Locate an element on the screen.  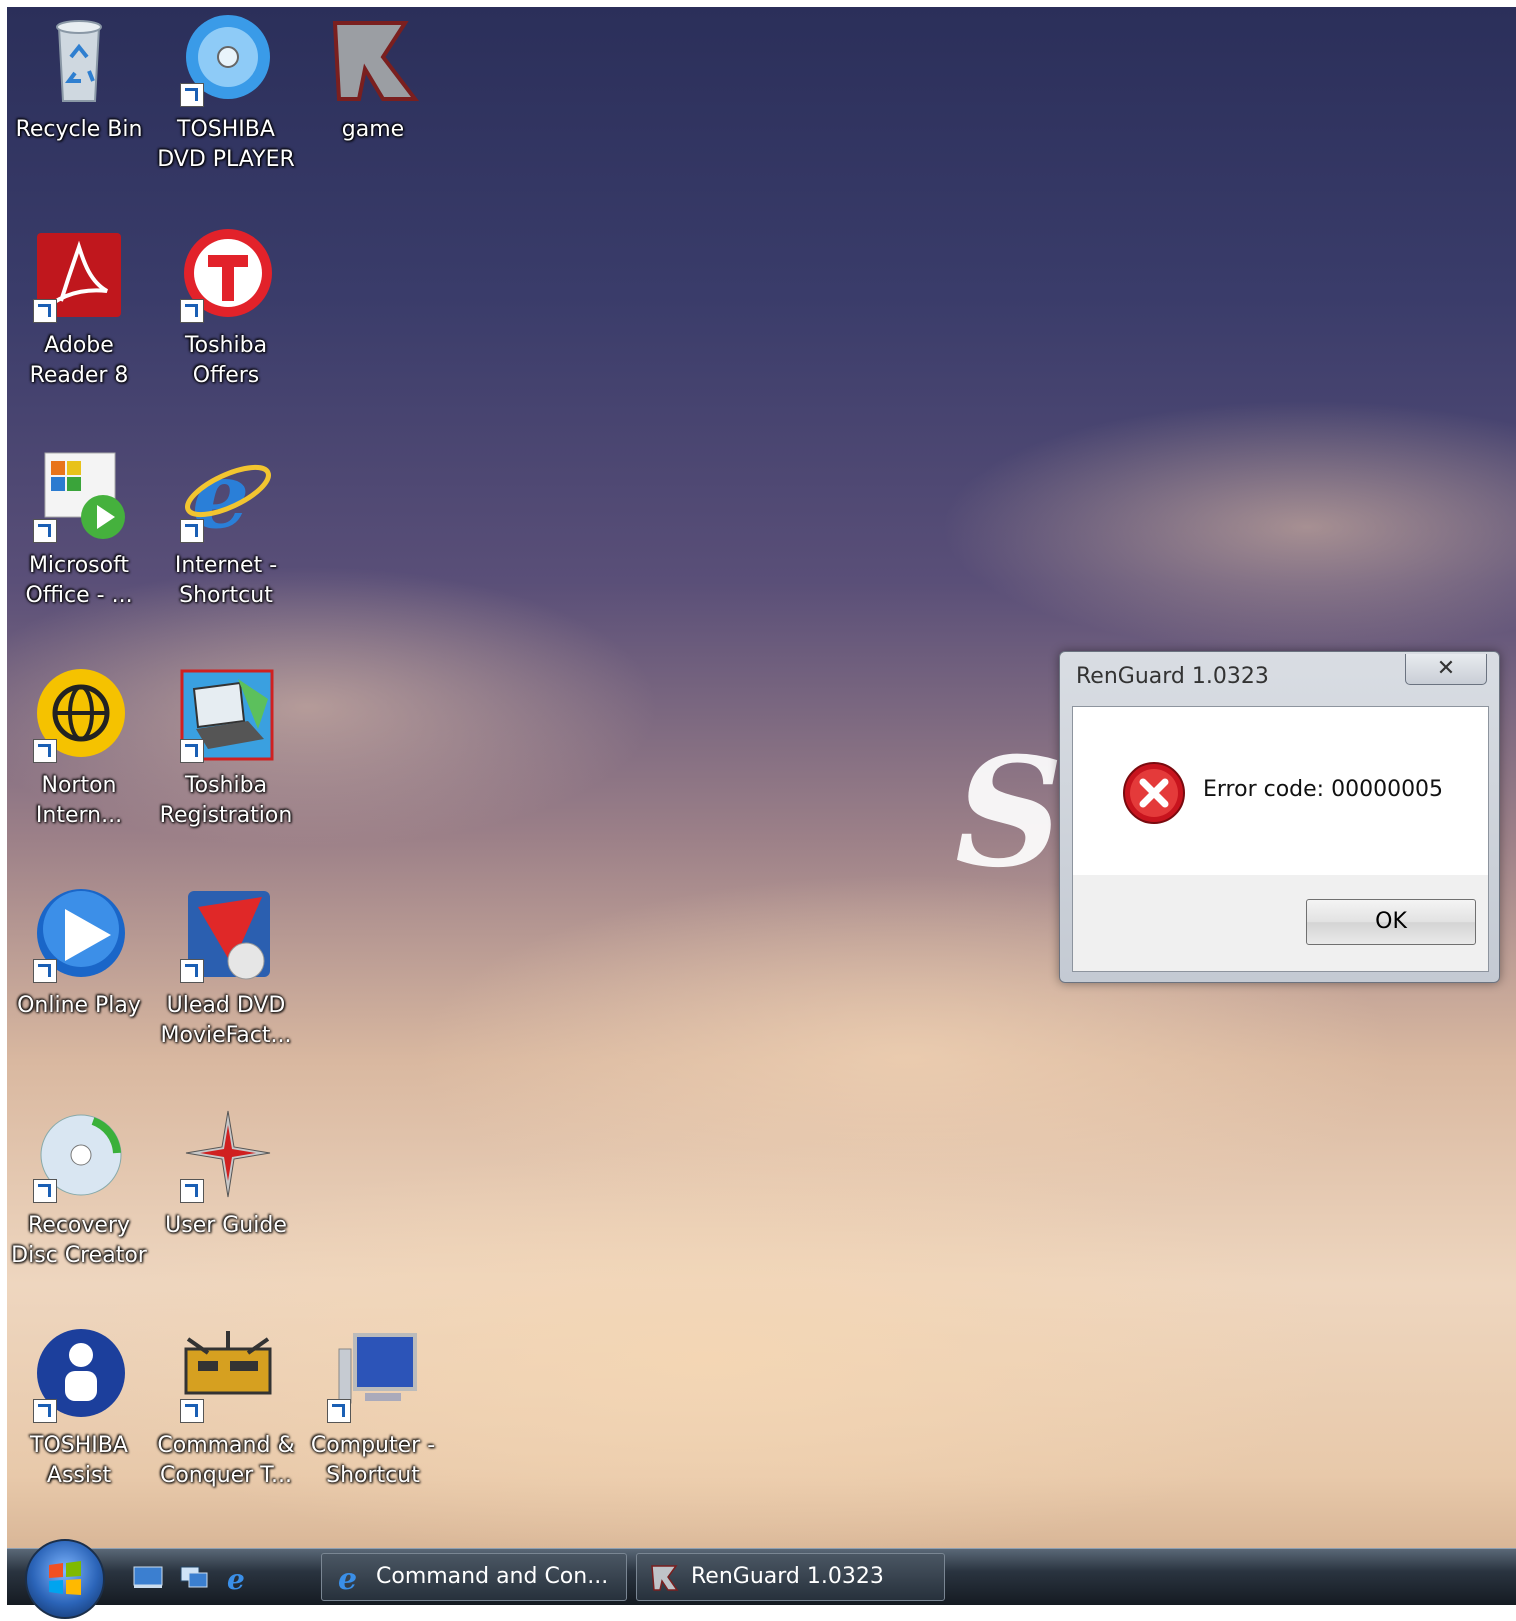
close-icon: ✕ is located at coordinates (1446, 668).